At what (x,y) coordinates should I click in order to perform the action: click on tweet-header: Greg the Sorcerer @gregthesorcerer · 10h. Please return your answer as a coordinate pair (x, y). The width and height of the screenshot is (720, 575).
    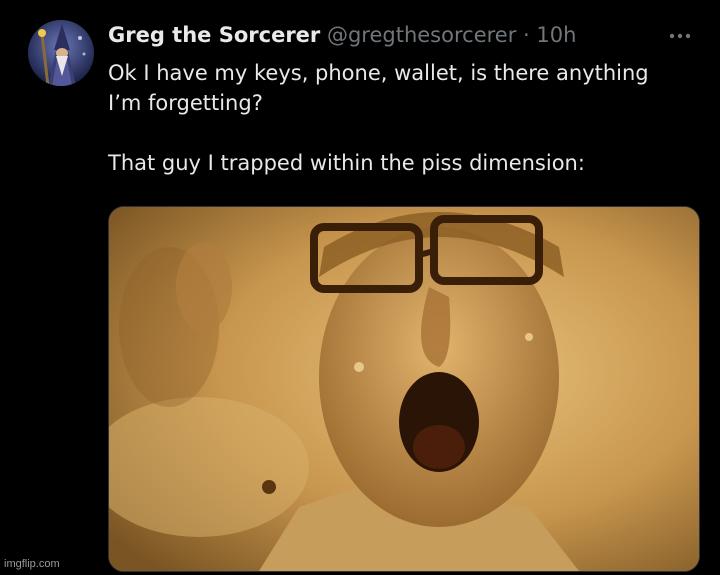
    Looking at the image, I should click on (342, 35).